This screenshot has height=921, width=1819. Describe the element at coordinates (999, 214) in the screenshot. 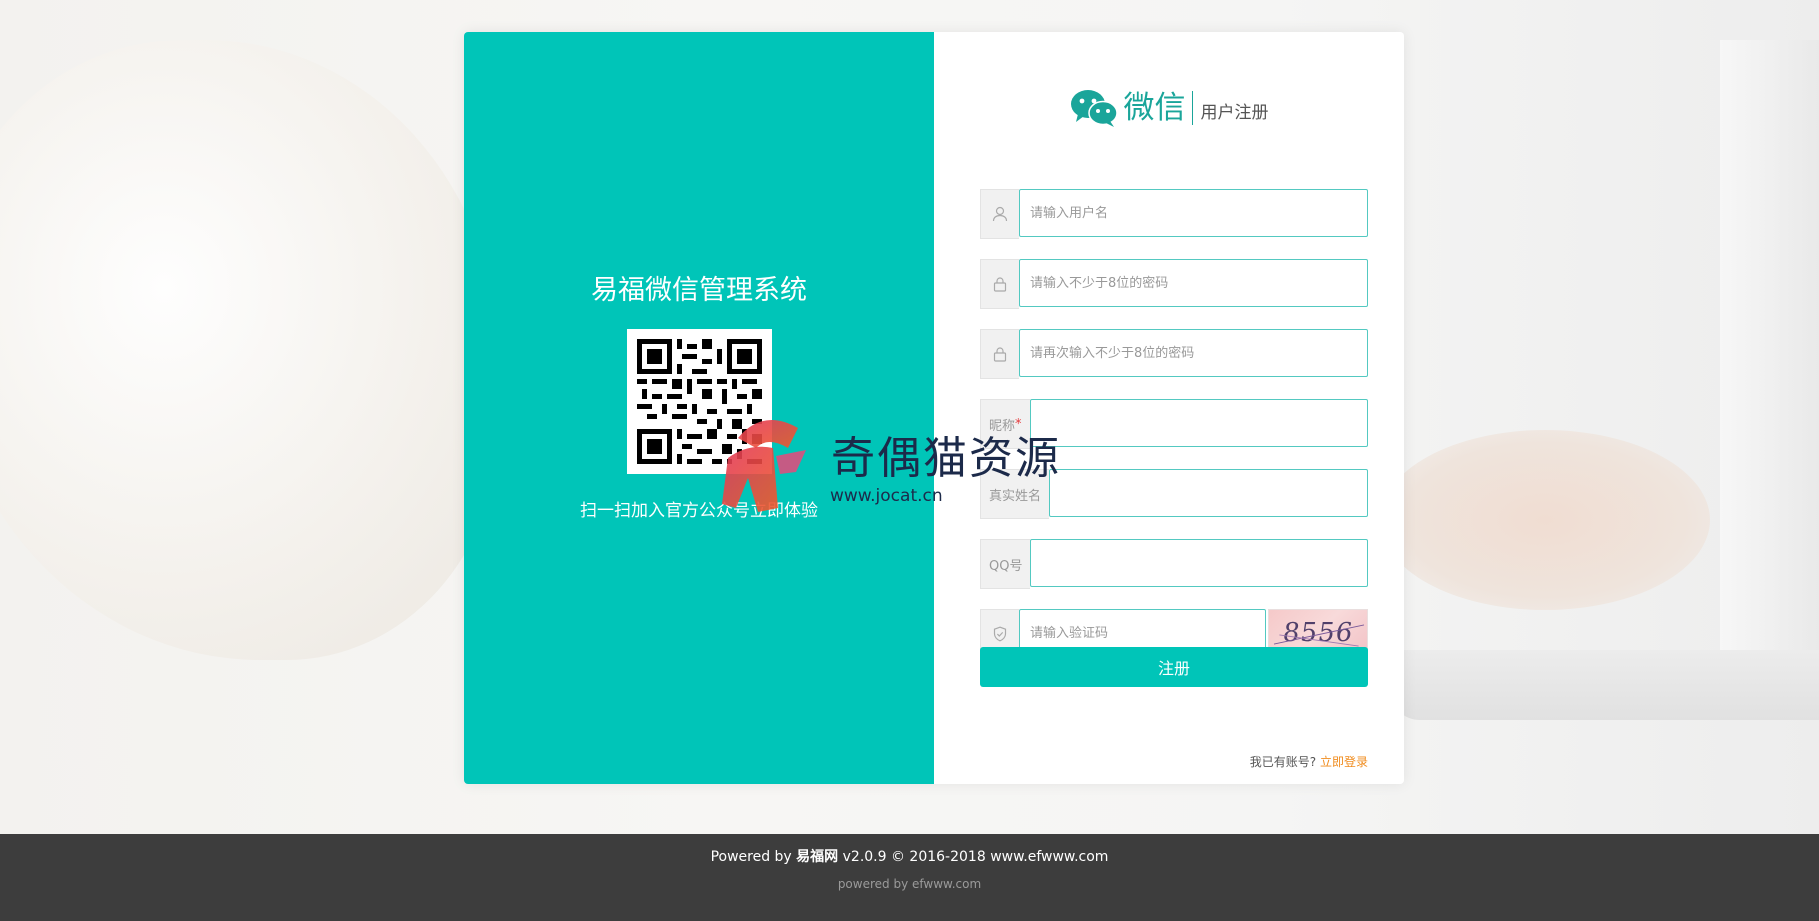

I see `user-icon` at that location.